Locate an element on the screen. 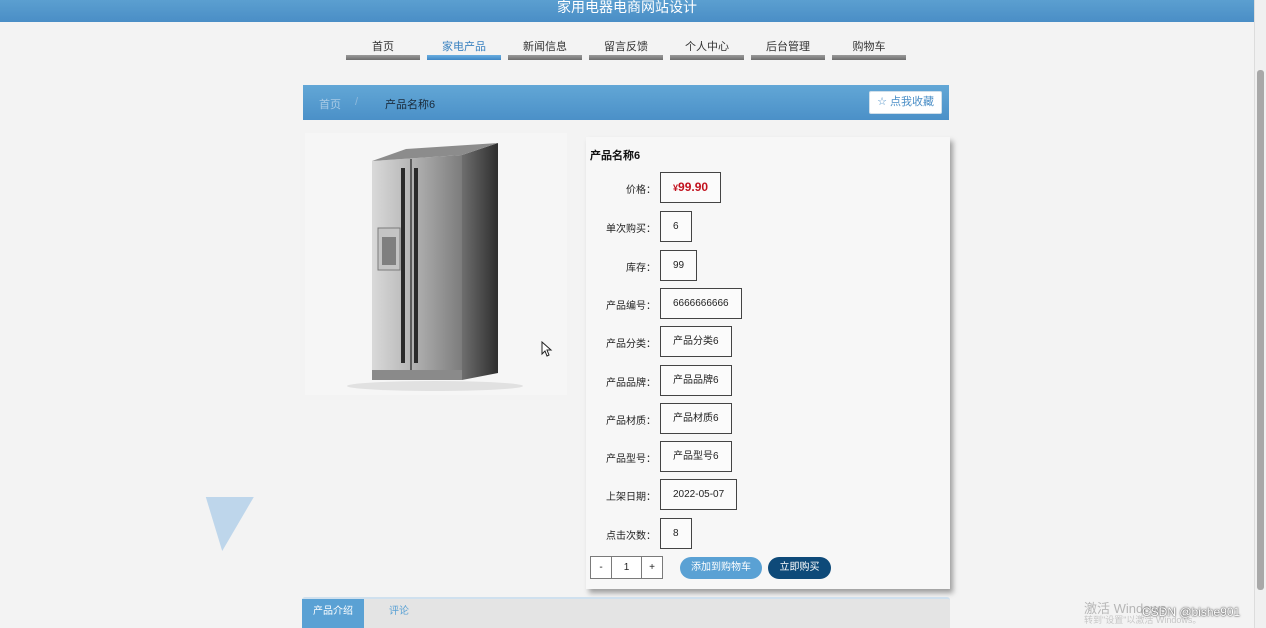  field-price: 价格： ¥99.90 is located at coordinates (768, 188).